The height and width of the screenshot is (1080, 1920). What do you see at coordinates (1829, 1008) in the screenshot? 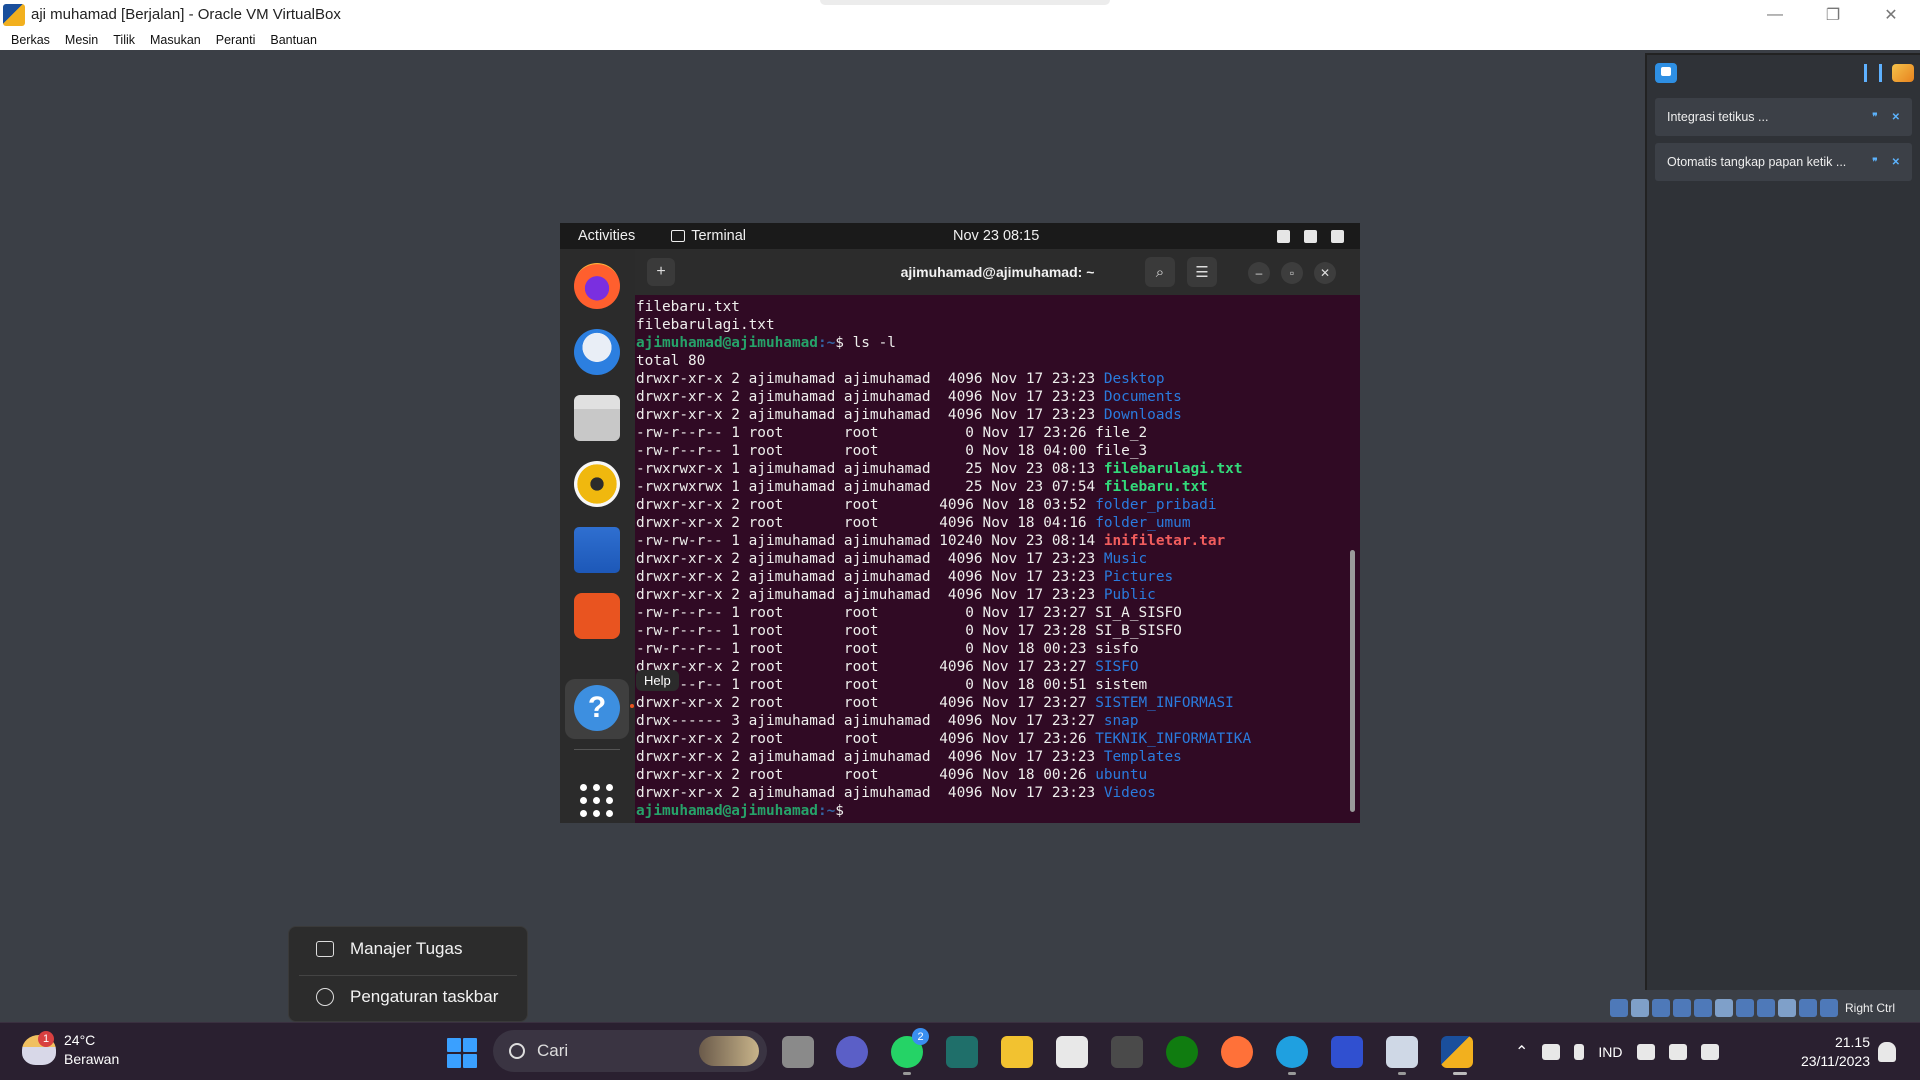
I see `keyboard-icon` at bounding box center [1829, 1008].